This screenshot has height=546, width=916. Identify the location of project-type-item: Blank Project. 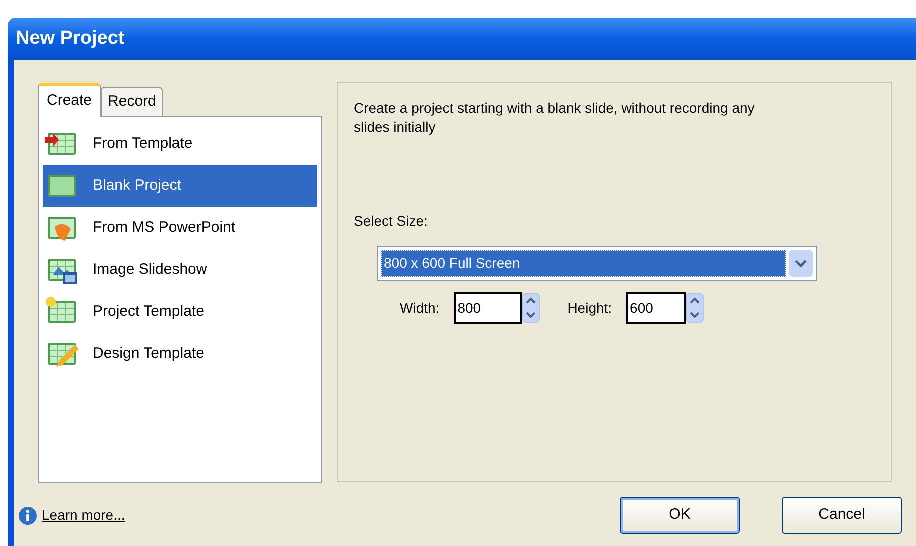
(180, 186).